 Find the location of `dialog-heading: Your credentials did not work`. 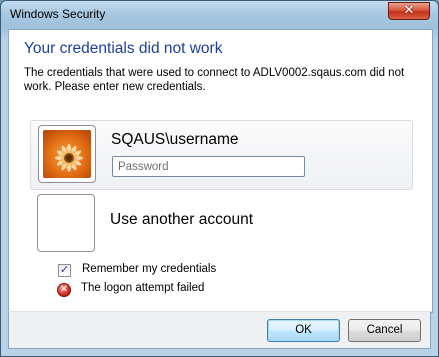

dialog-heading: Your credentials did not work is located at coordinates (123, 48).